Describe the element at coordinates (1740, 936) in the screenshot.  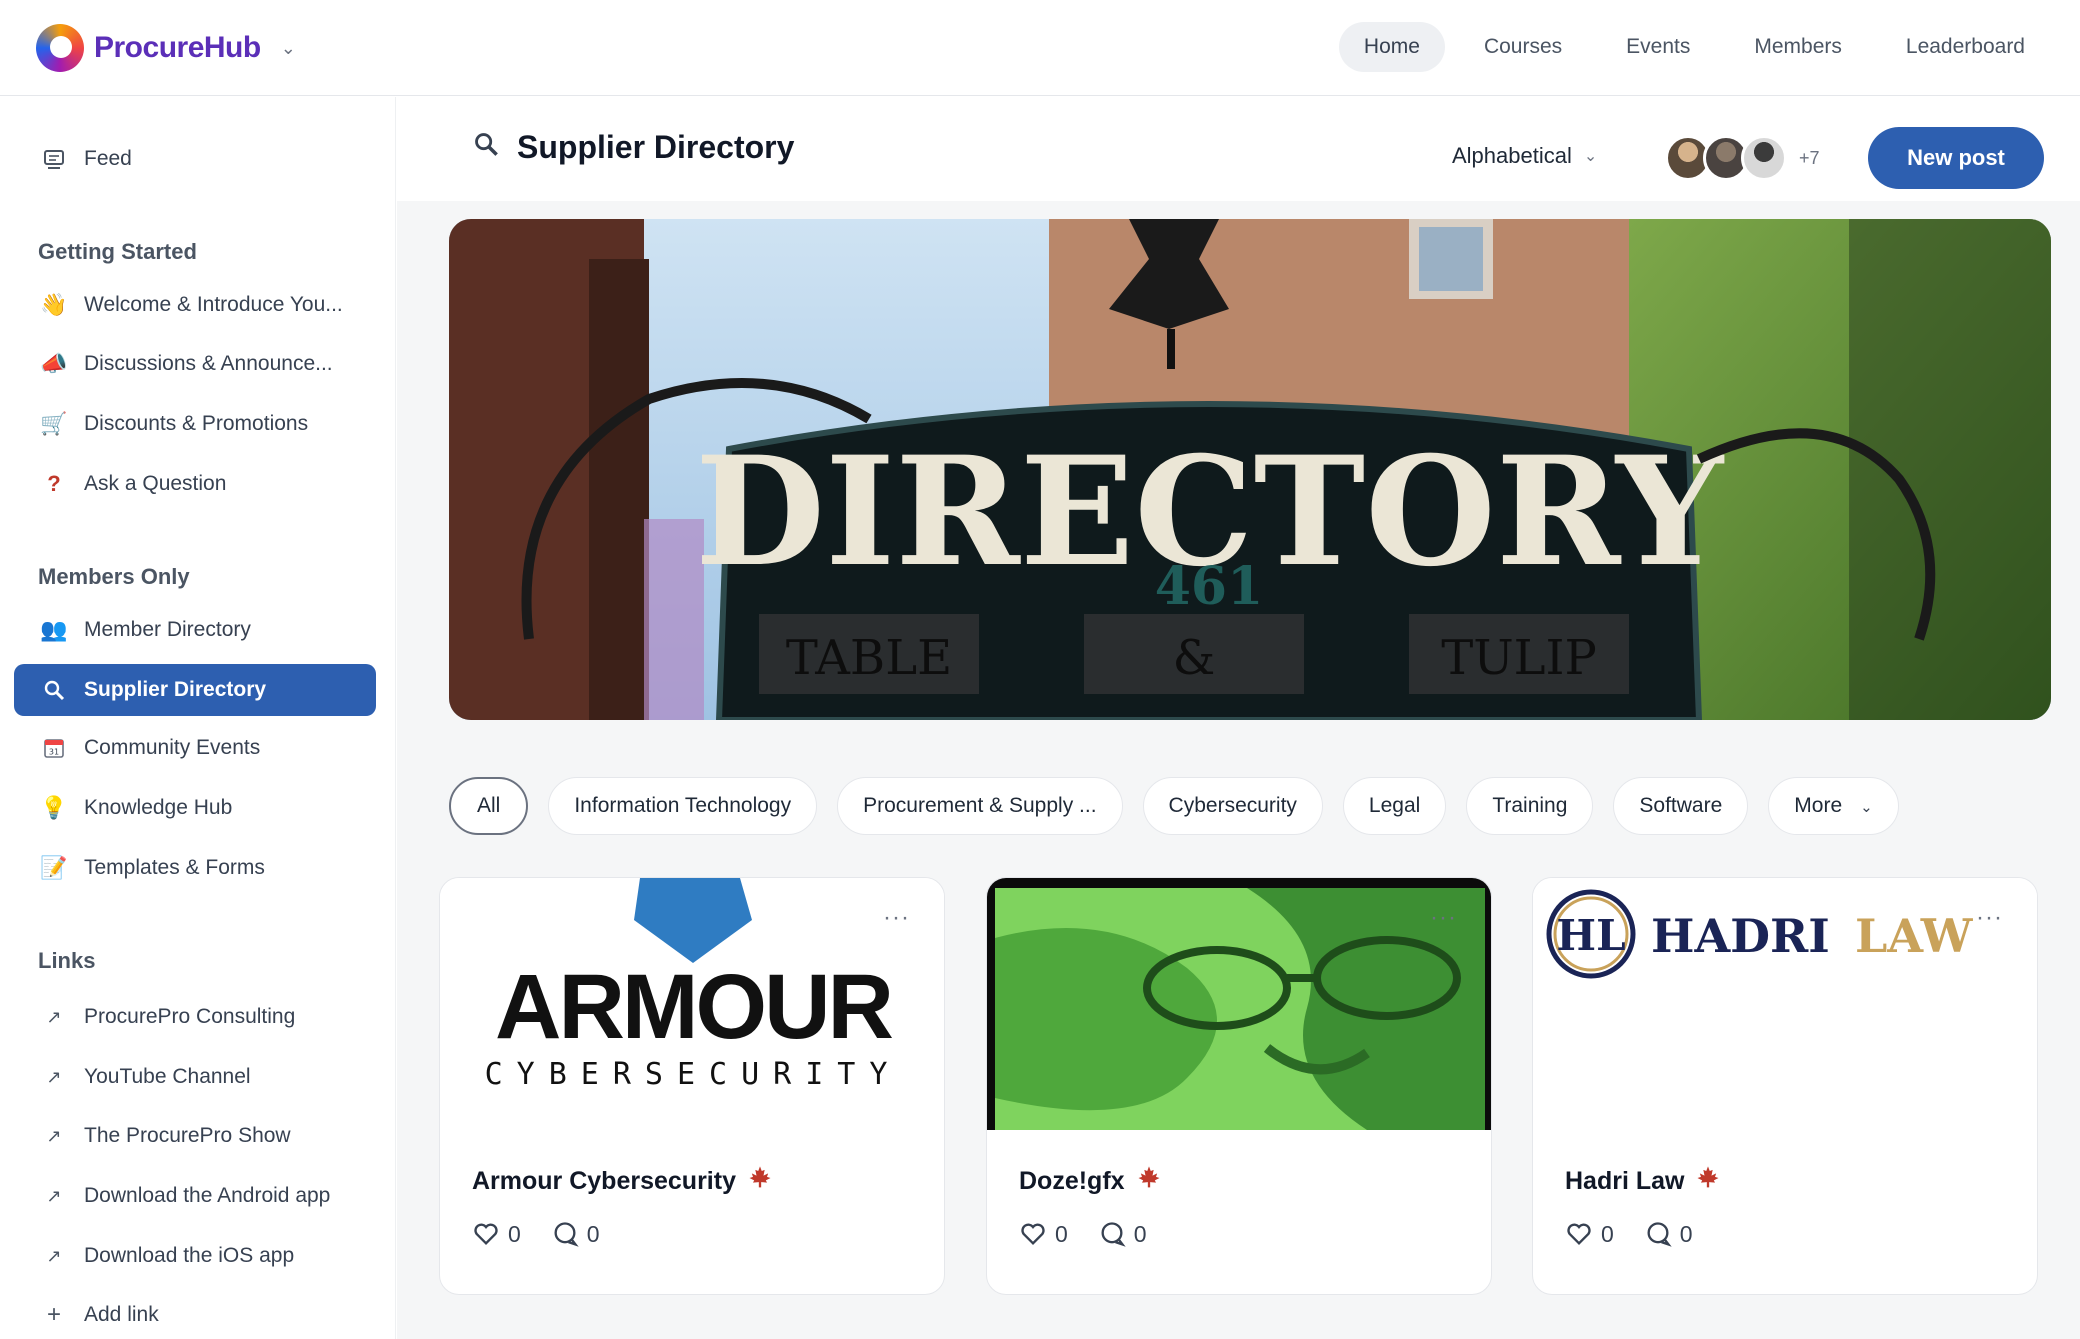
I see `hadri-word: HADRI` at that location.